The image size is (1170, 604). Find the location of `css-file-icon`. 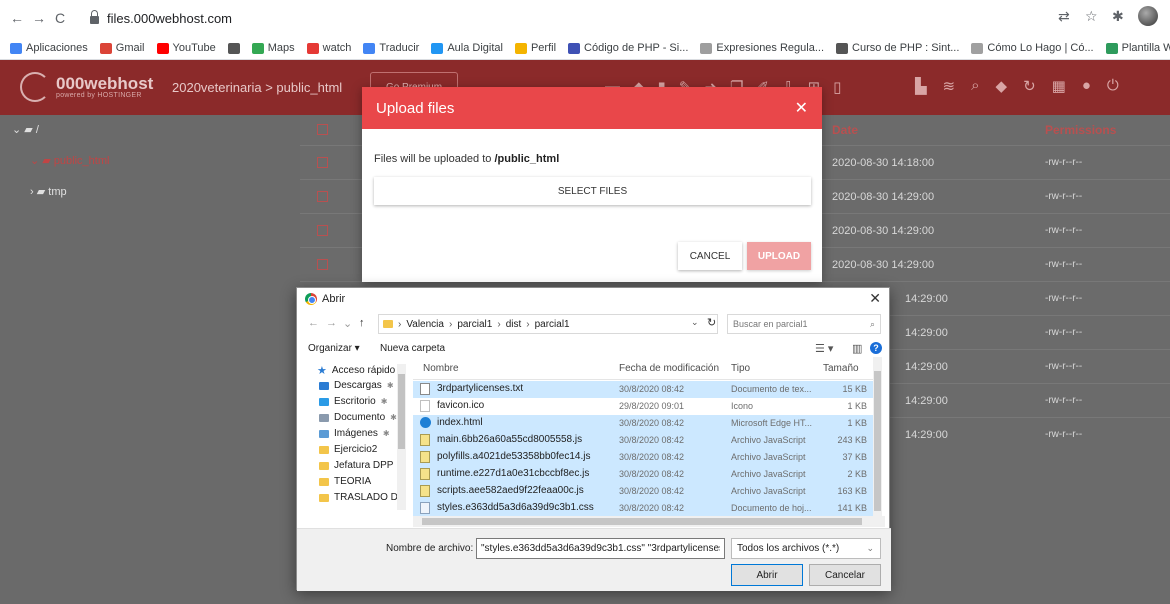

css-file-icon is located at coordinates (425, 508).